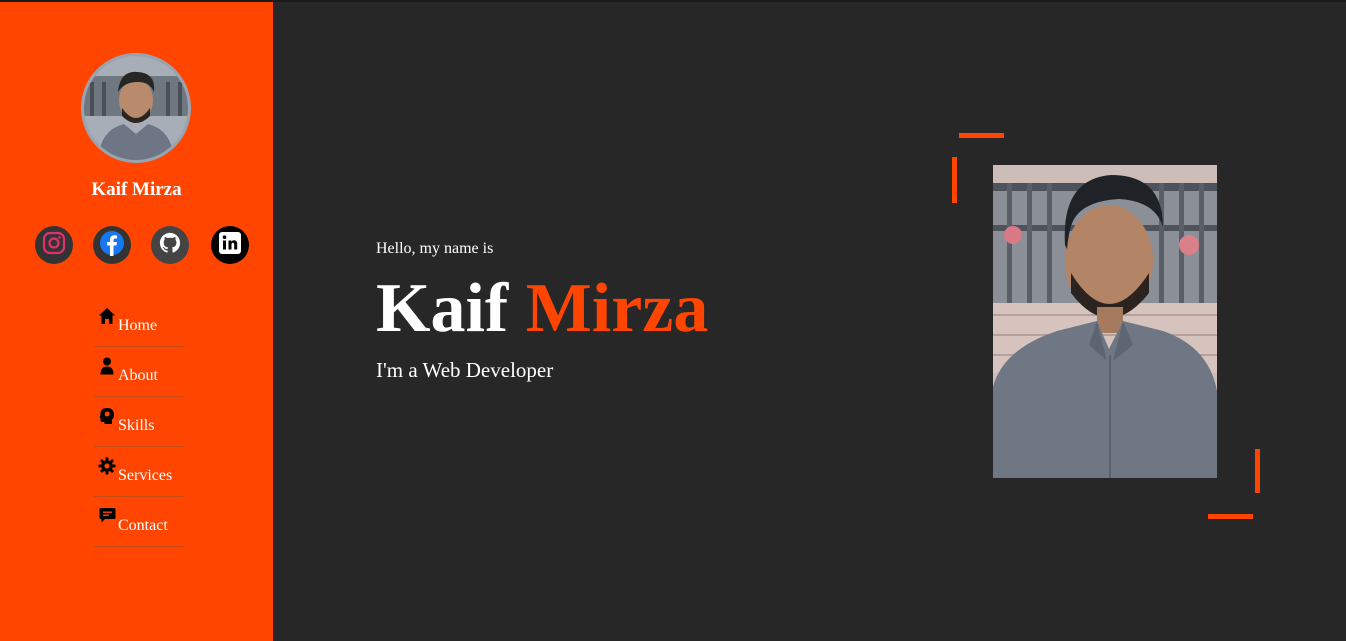 The height and width of the screenshot is (641, 1346). What do you see at coordinates (954, 180) in the screenshot?
I see `frame-accent-left` at bounding box center [954, 180].